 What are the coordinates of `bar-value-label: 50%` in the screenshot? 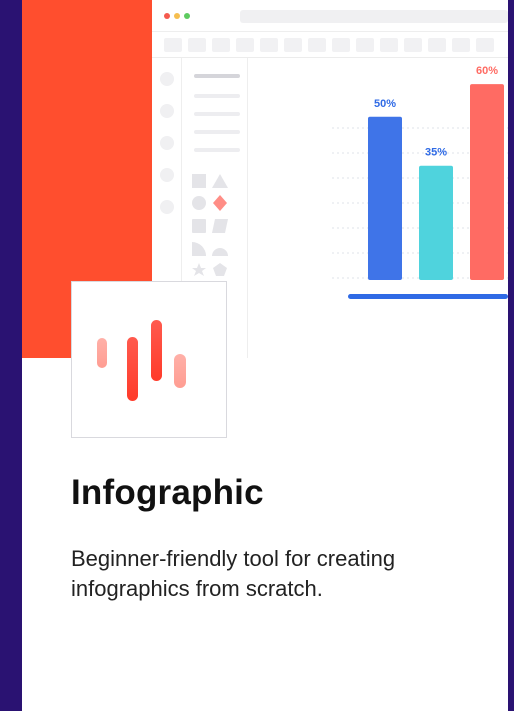 It's located at (385, 104).